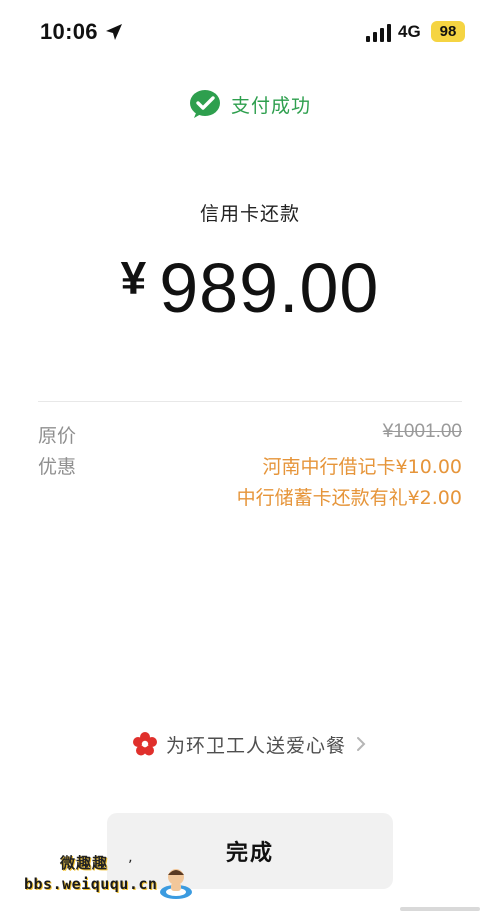 This screenshot has width=500, height=915. I want to click on payment-type-label: 信用卡还款, so click(249, 214).